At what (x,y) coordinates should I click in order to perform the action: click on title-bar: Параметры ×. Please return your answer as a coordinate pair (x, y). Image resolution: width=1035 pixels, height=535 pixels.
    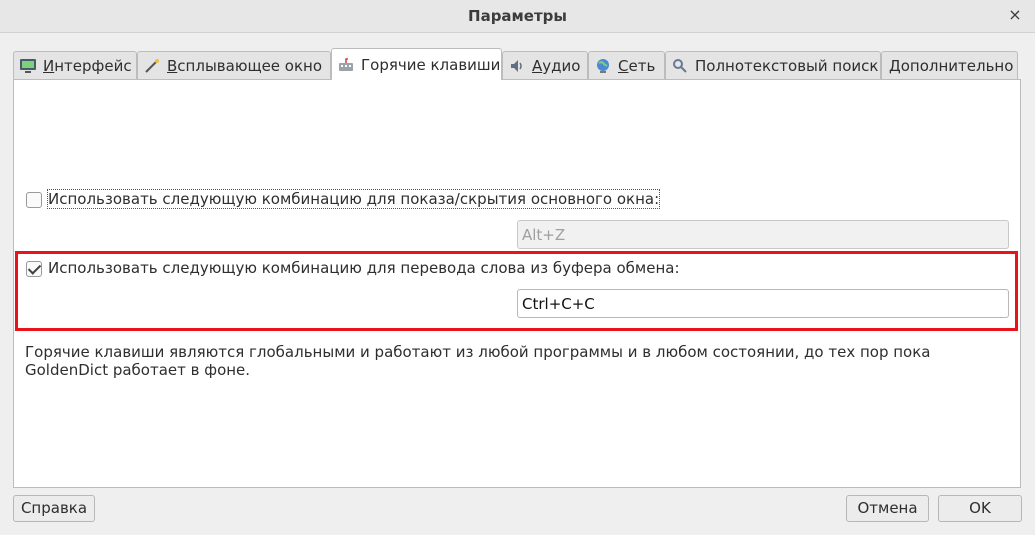
    Looking at the image, I should click on (517, 16).